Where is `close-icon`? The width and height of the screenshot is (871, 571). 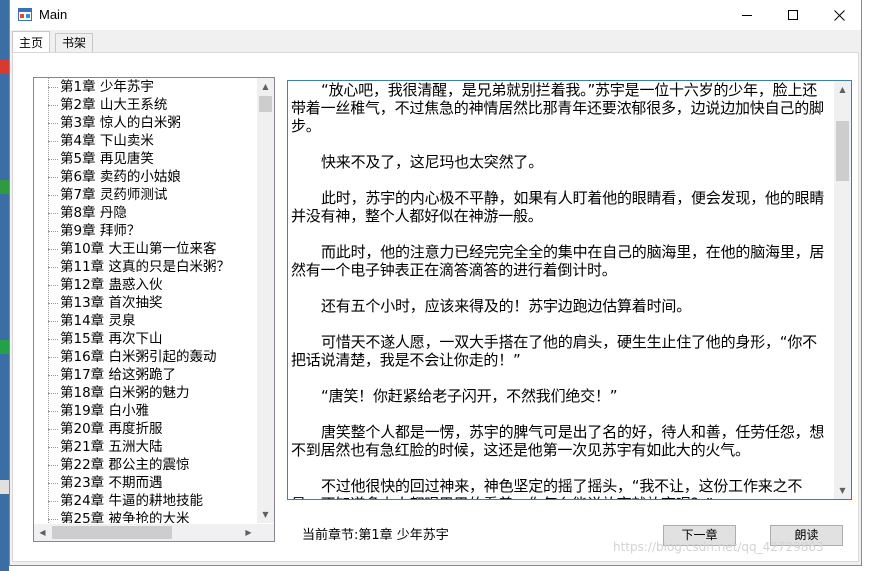 close-icon is located at coordinates (839, 15).